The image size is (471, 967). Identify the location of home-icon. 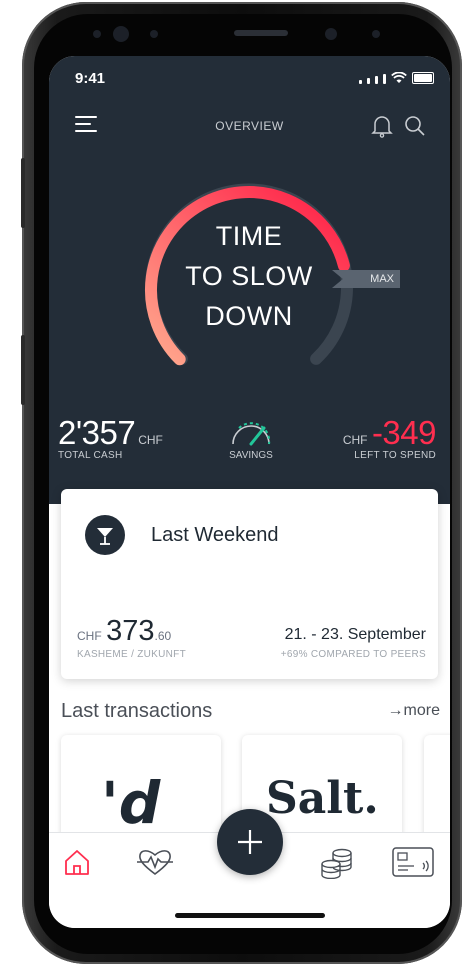
(77, 862).